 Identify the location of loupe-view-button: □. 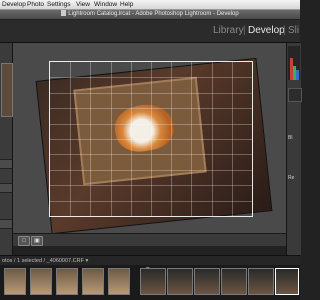
(24, 241).